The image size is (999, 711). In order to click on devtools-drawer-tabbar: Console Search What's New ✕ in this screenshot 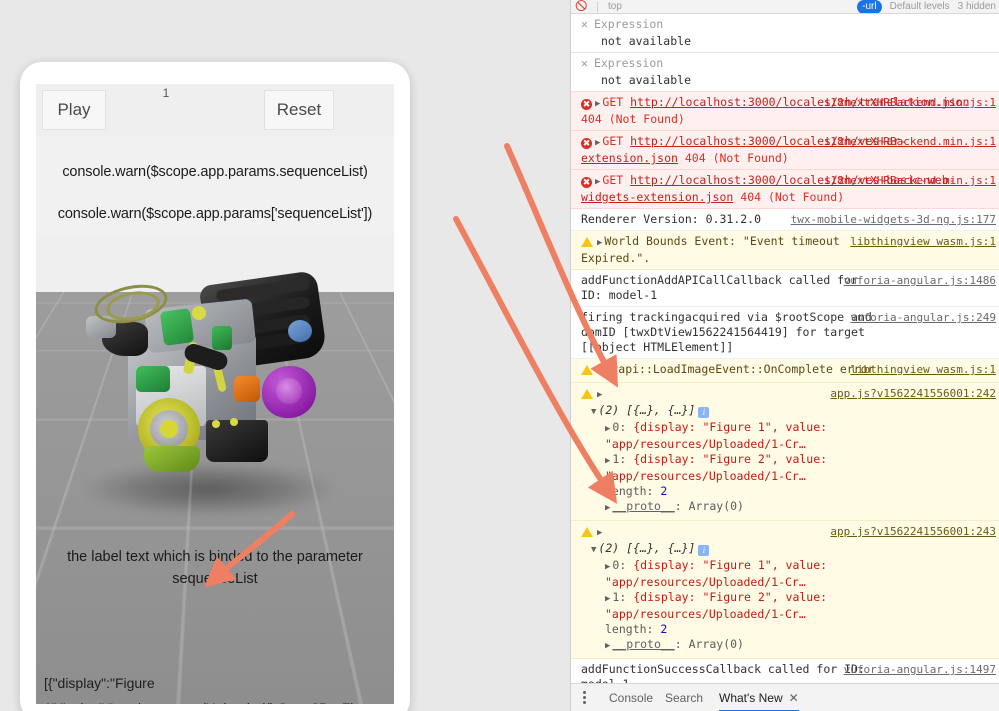, I will do `click(785, 697)`.